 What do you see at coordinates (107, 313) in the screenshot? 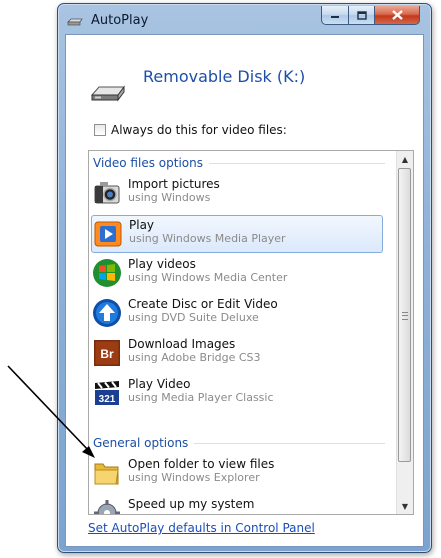
I see `dvd-suite-icon` at bounding box center [107, 313].